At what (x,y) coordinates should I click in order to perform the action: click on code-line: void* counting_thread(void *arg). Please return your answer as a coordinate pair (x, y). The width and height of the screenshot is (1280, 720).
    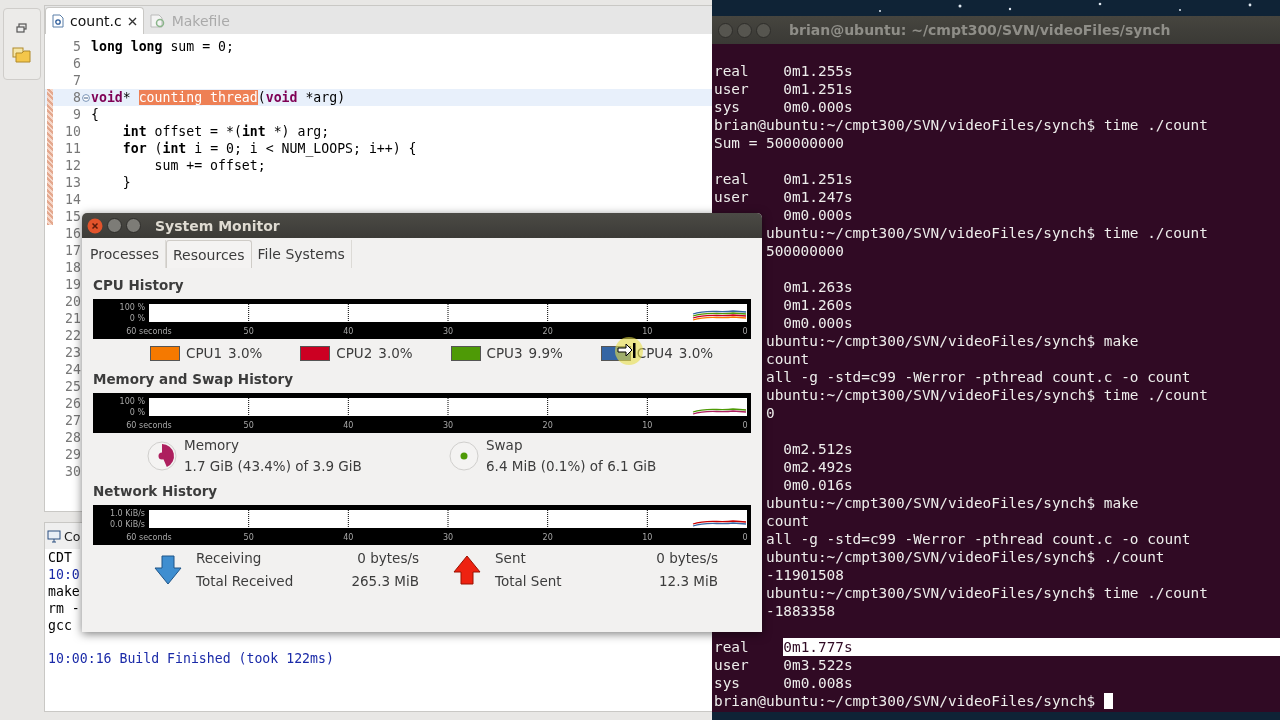
    Looking at the image, I should click on (218, 97).